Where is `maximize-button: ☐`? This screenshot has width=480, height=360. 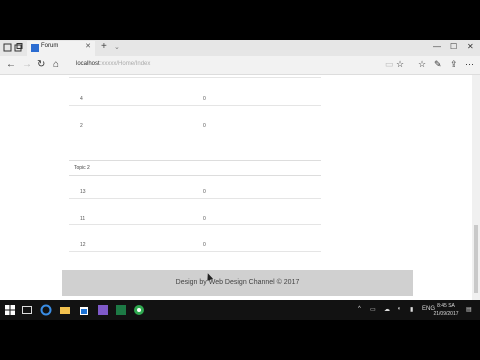
maximize-button: ☐ is located at coordinates (453, 46).